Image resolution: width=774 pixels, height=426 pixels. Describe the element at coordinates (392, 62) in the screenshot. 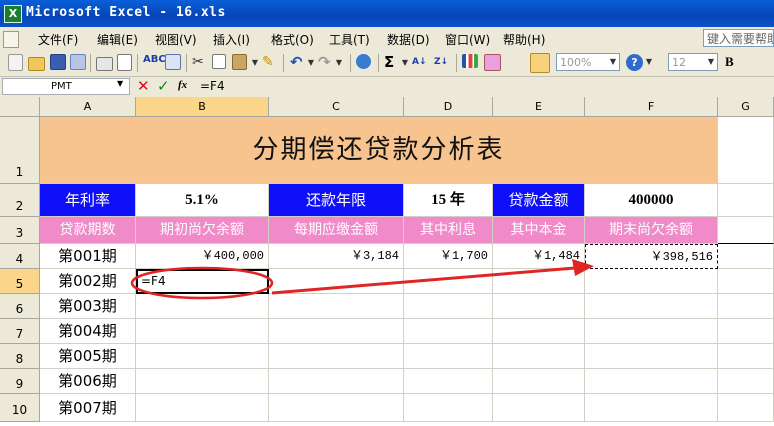

I see `autosum-icon: Σ` at that location.